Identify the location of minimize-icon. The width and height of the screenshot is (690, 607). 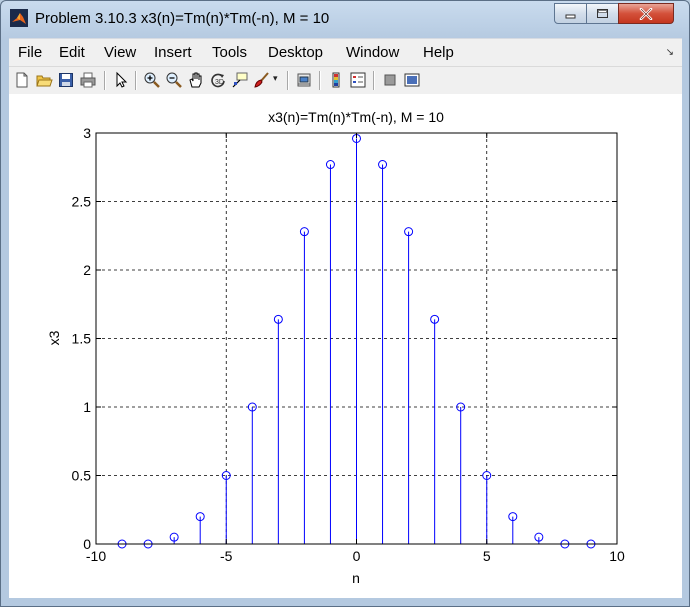
(570, 16).